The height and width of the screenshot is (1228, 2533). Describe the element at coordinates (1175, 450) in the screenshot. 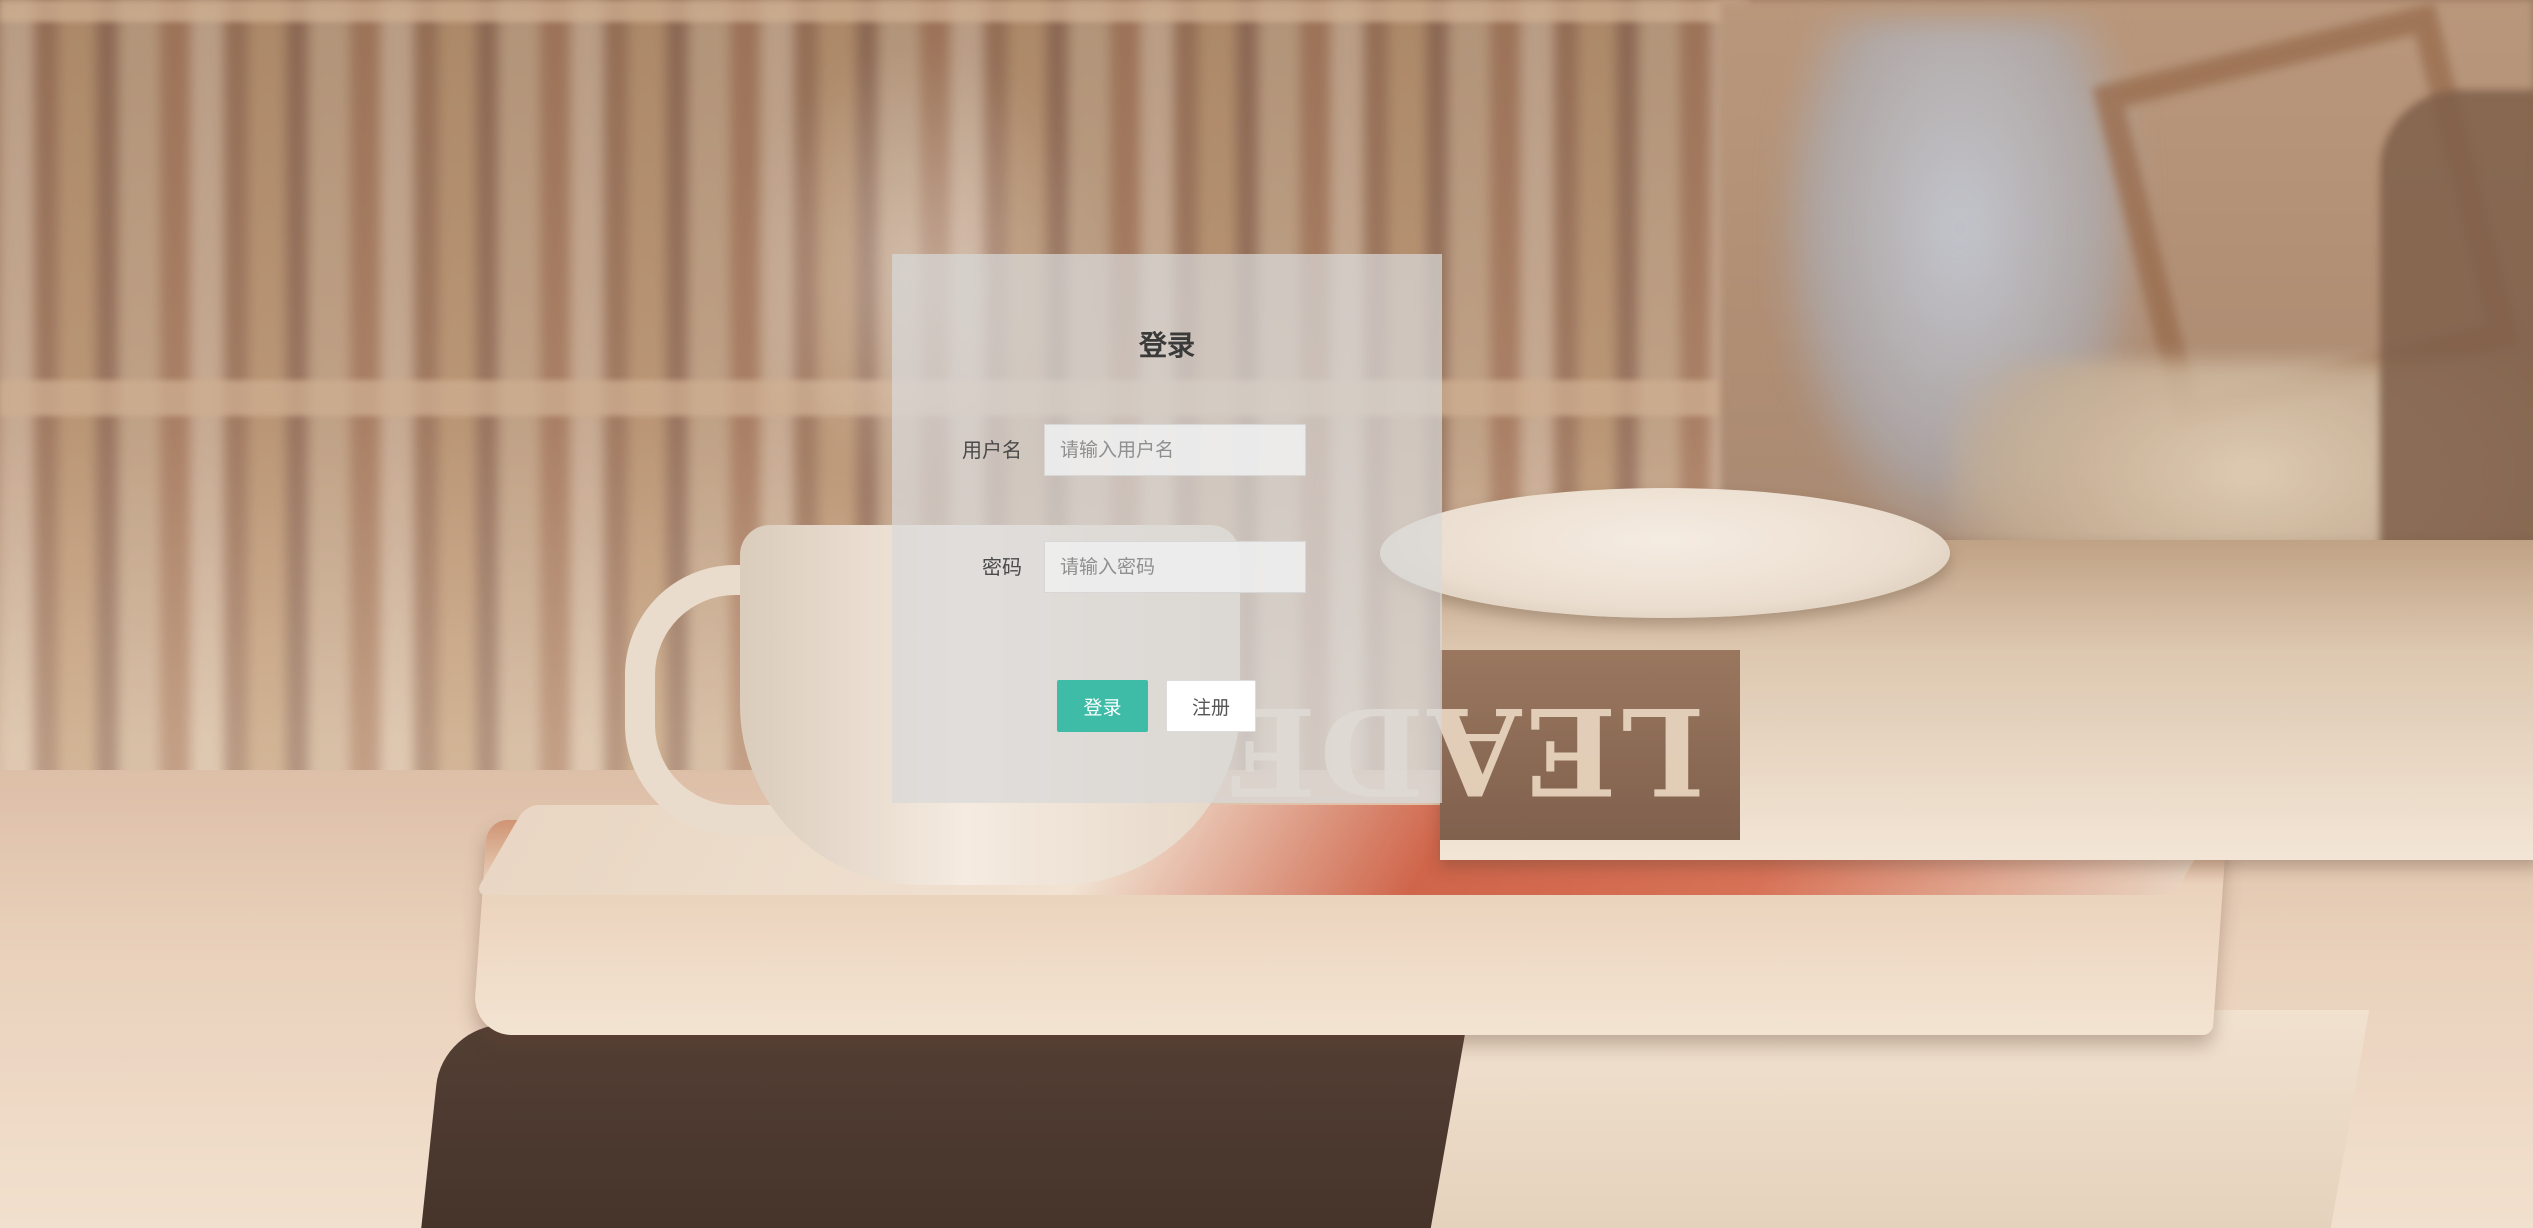

I see `username-input` at that location.